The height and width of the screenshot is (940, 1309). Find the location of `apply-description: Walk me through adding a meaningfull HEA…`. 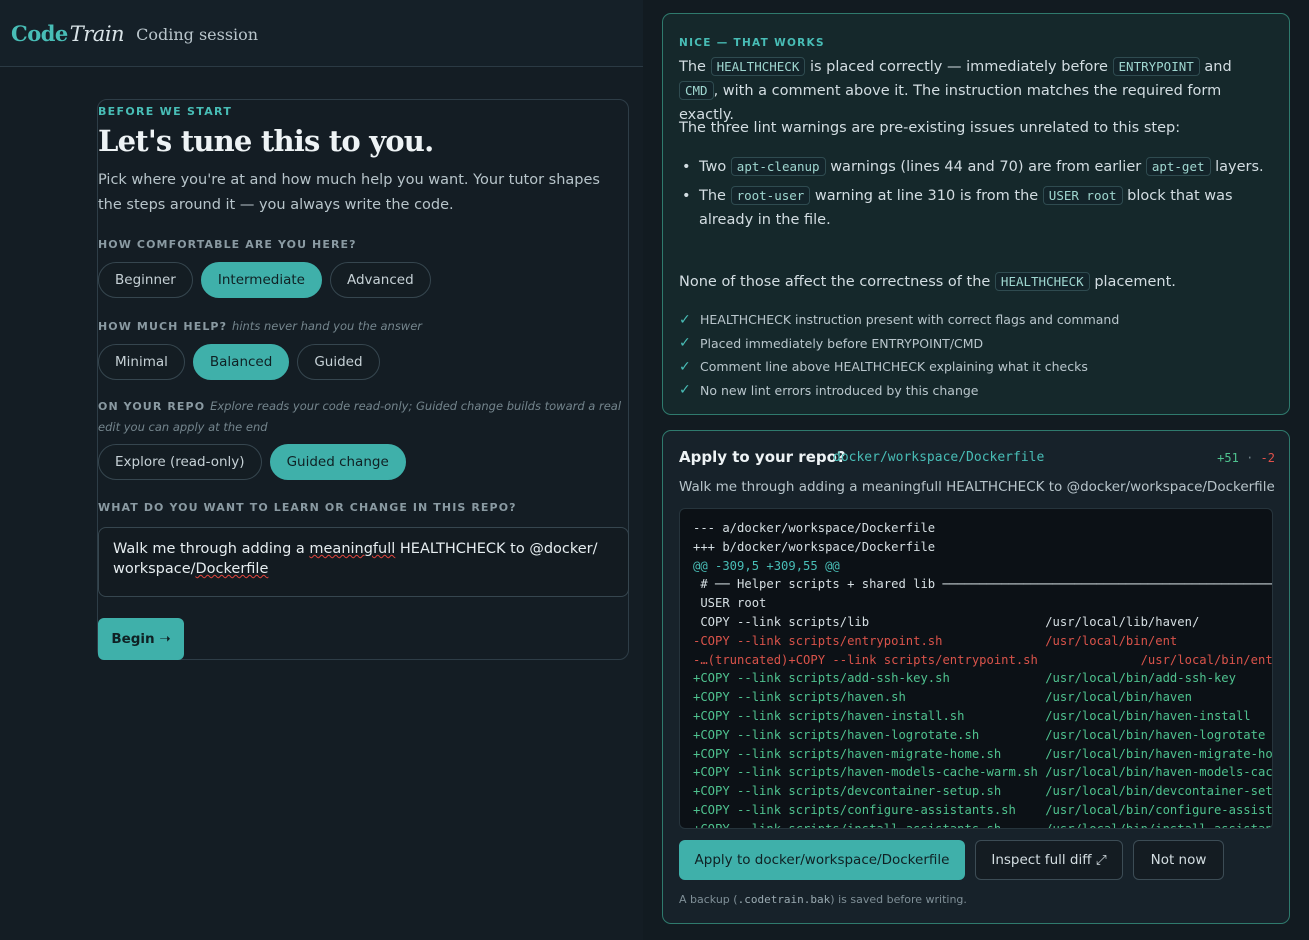

apply-description: Walk me through adding a meaningfull HEA… is located at coordinates (977, 487).